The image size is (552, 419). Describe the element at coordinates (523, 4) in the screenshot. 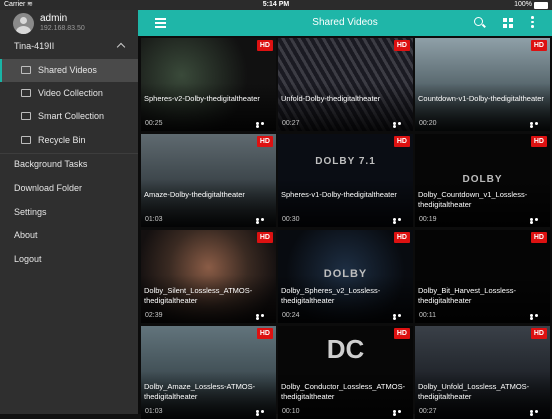

I see `battery-percent: 100%` at that location.